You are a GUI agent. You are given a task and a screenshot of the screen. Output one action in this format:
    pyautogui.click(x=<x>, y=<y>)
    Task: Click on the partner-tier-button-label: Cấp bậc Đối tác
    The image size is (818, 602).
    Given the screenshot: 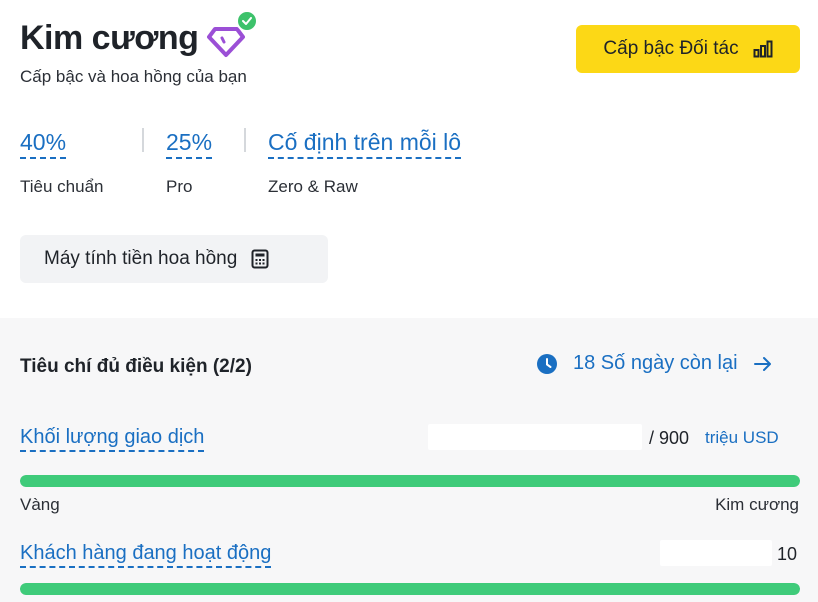 What is the action you would take?
    pyautogui.click(x=671, y=48)
    